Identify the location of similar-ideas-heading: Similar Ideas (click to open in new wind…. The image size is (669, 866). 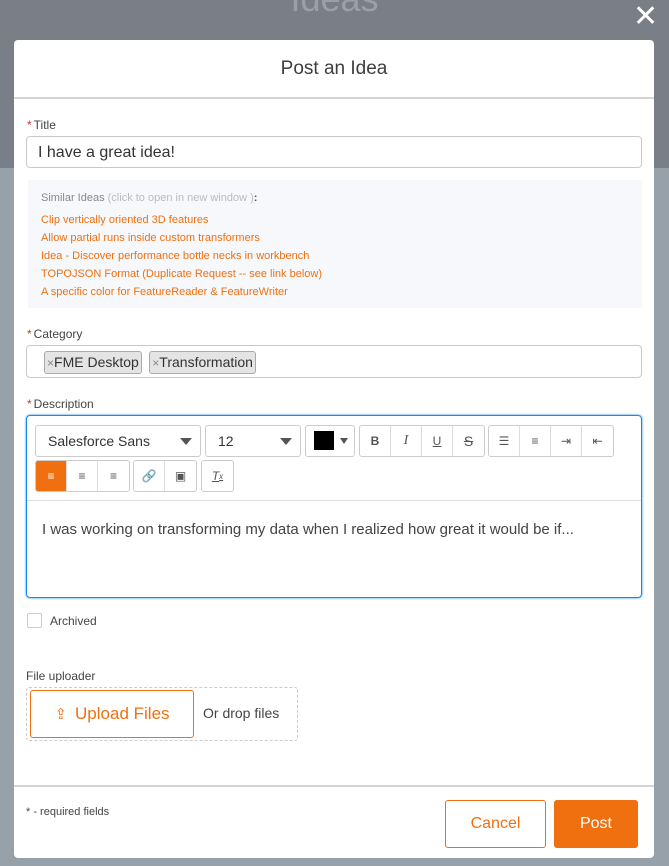
(335, 198).